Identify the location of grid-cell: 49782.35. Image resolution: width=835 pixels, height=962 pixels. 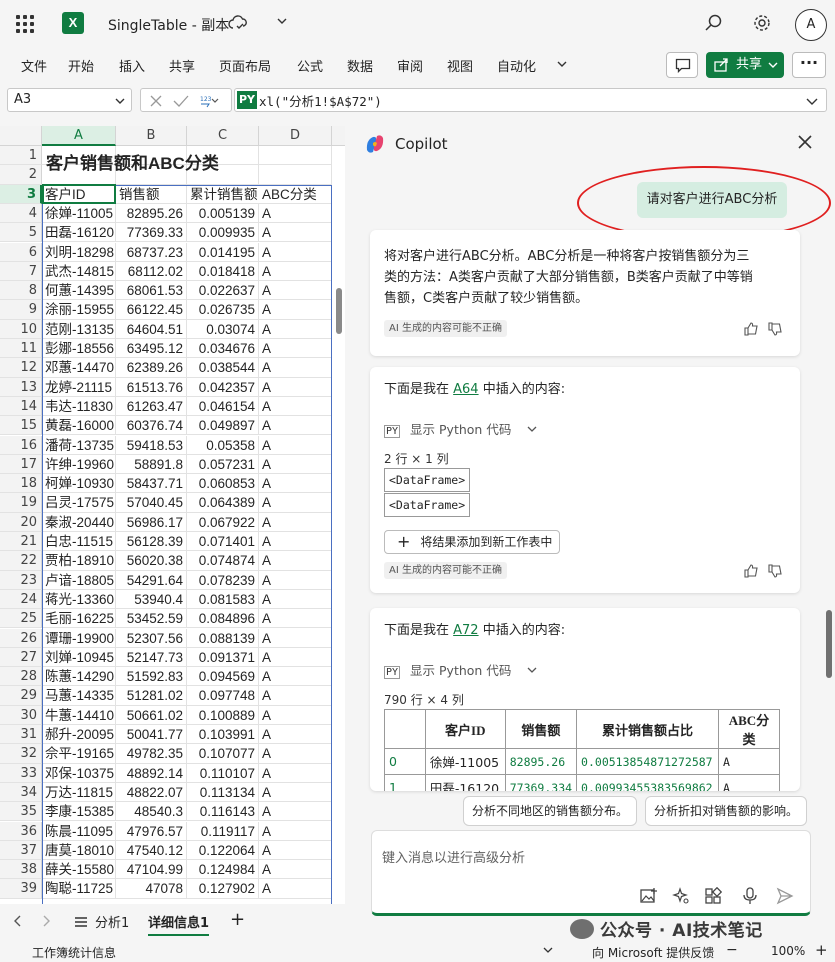
(151, 754).